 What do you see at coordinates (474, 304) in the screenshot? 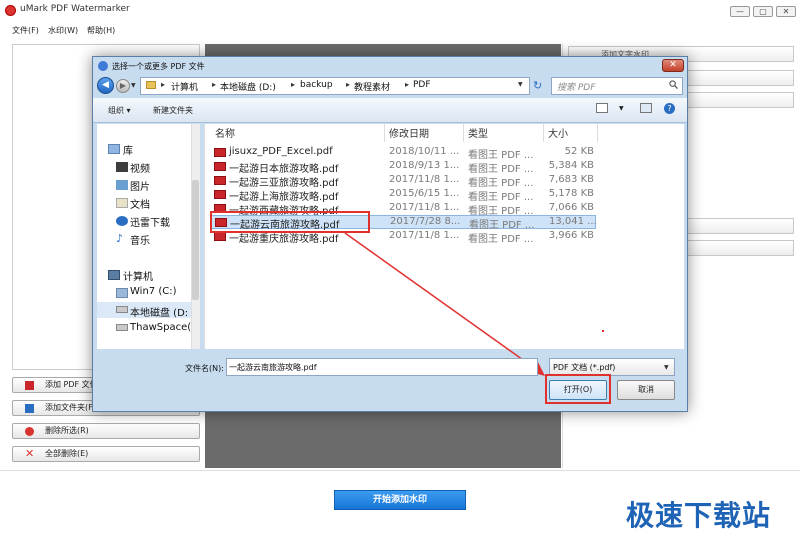
I see `annotation-arrow` at bounding box center [474, 304].